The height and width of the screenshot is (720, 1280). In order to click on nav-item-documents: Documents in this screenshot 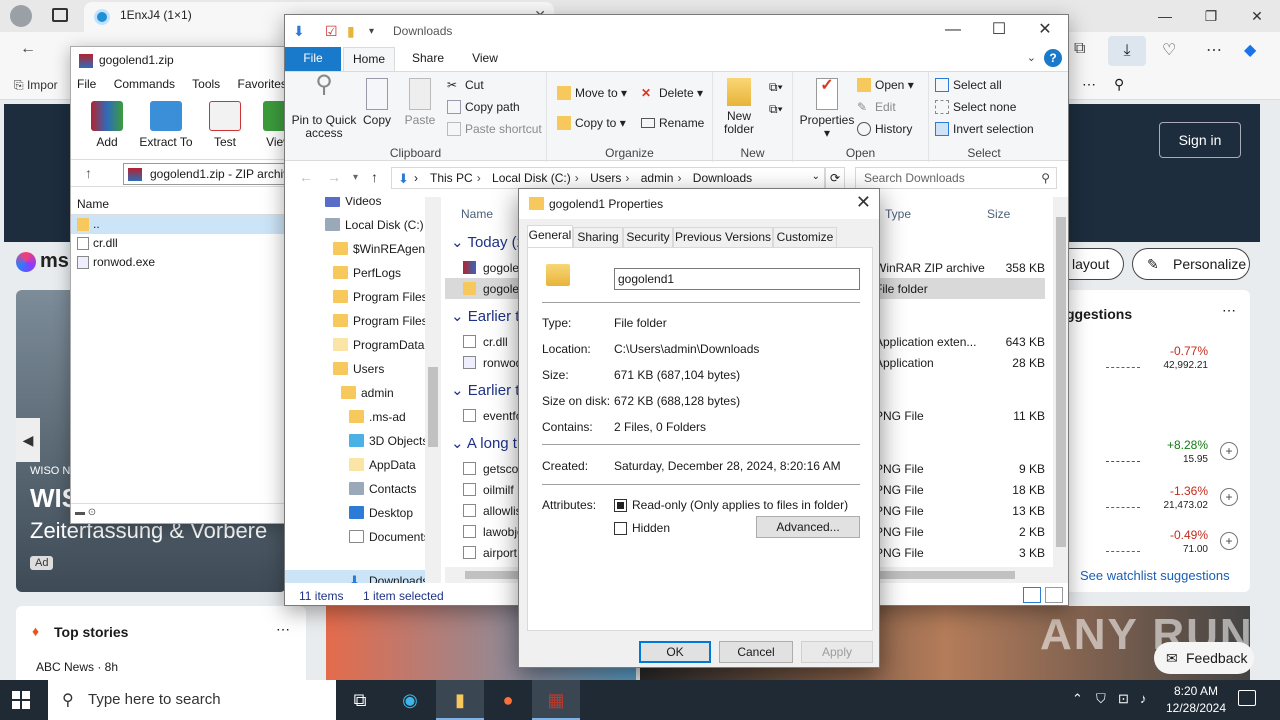, I will do `click(389, 537)`.